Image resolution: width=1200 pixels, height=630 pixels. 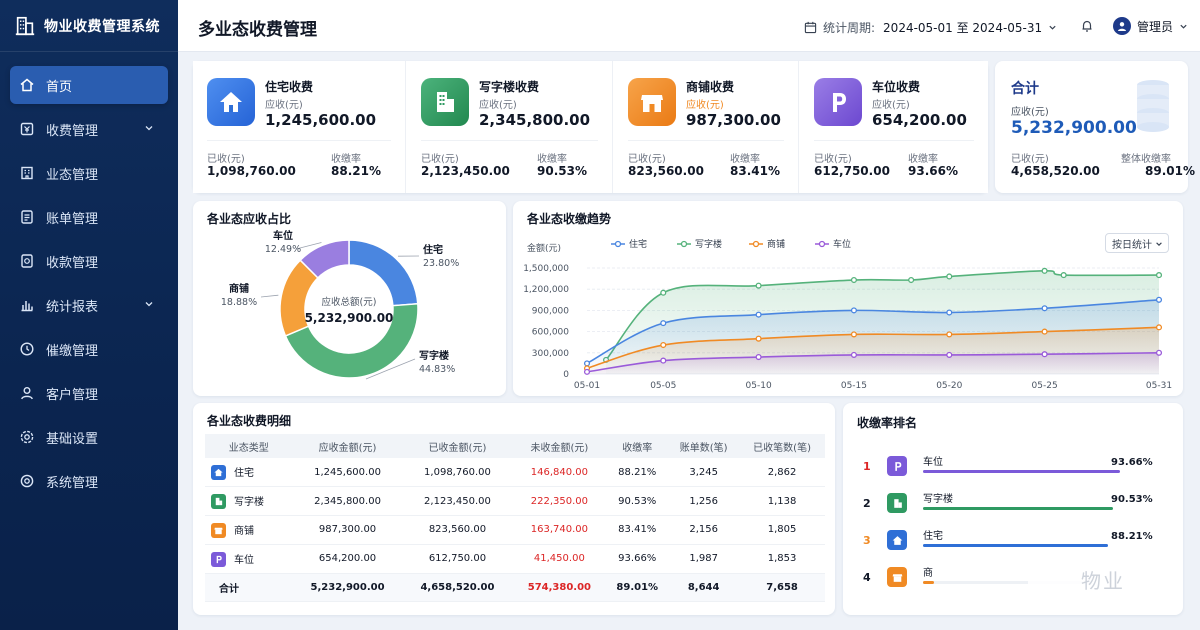 I want to click on sidebar-item-bill: 账单管理, so click(x=89, y=217).